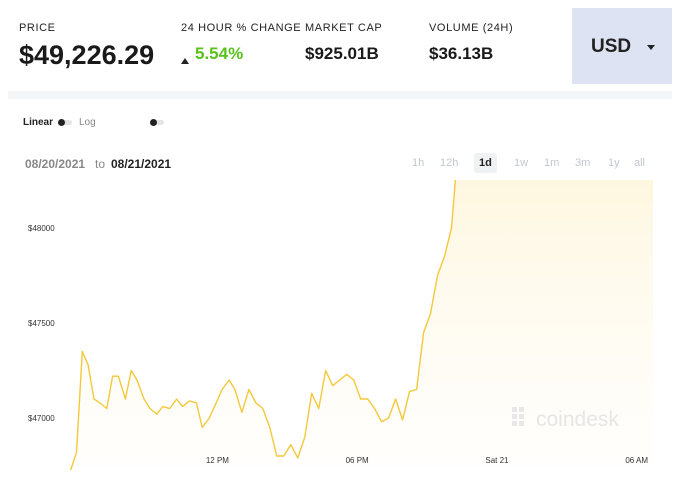 Image resolution: width=680 pixels, height=500 pixels. What do you see at coordinates (65, 122) in the screenshot?
I see `linear-scale-toggle` at bounding box center [65, 122].